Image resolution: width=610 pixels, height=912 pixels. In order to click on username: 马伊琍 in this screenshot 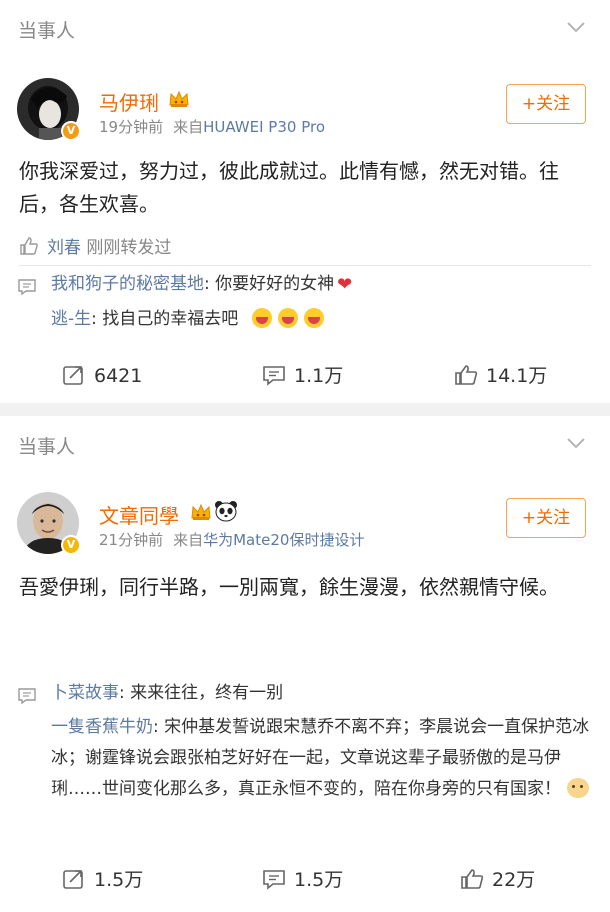, I will do `click(129, 101)`.